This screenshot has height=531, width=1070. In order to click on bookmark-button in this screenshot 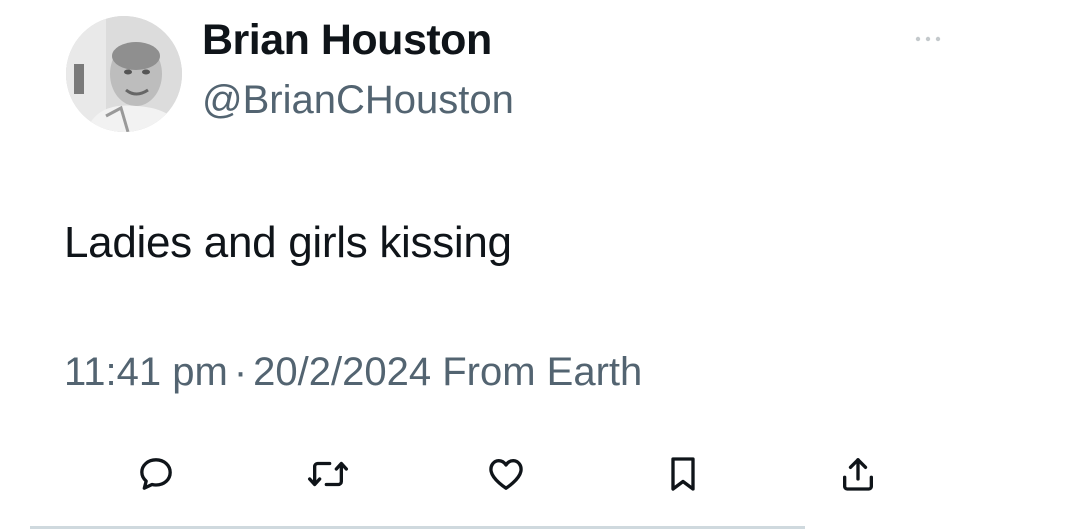, I will do `click(683, 474)`.